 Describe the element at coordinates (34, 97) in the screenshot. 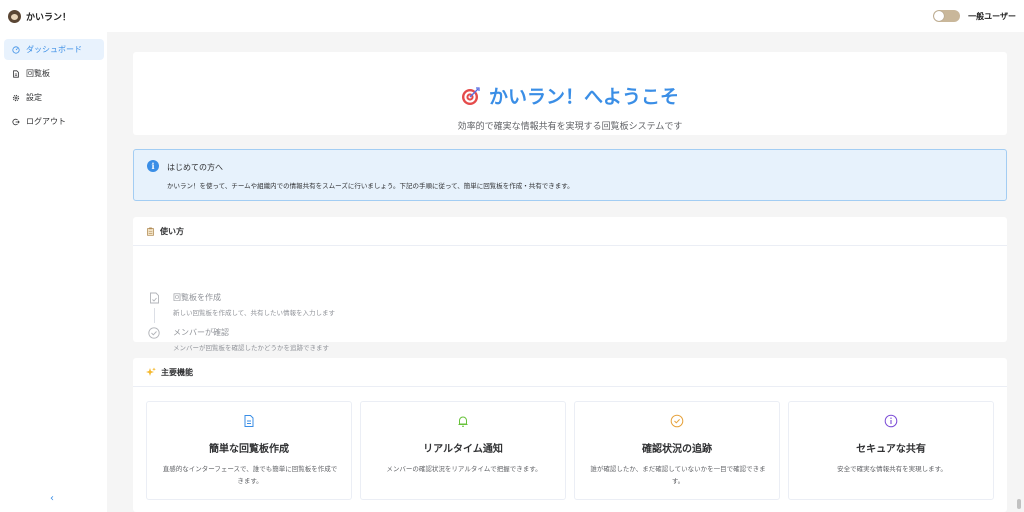

I see `sidebar-item-label: 設定` at that location.